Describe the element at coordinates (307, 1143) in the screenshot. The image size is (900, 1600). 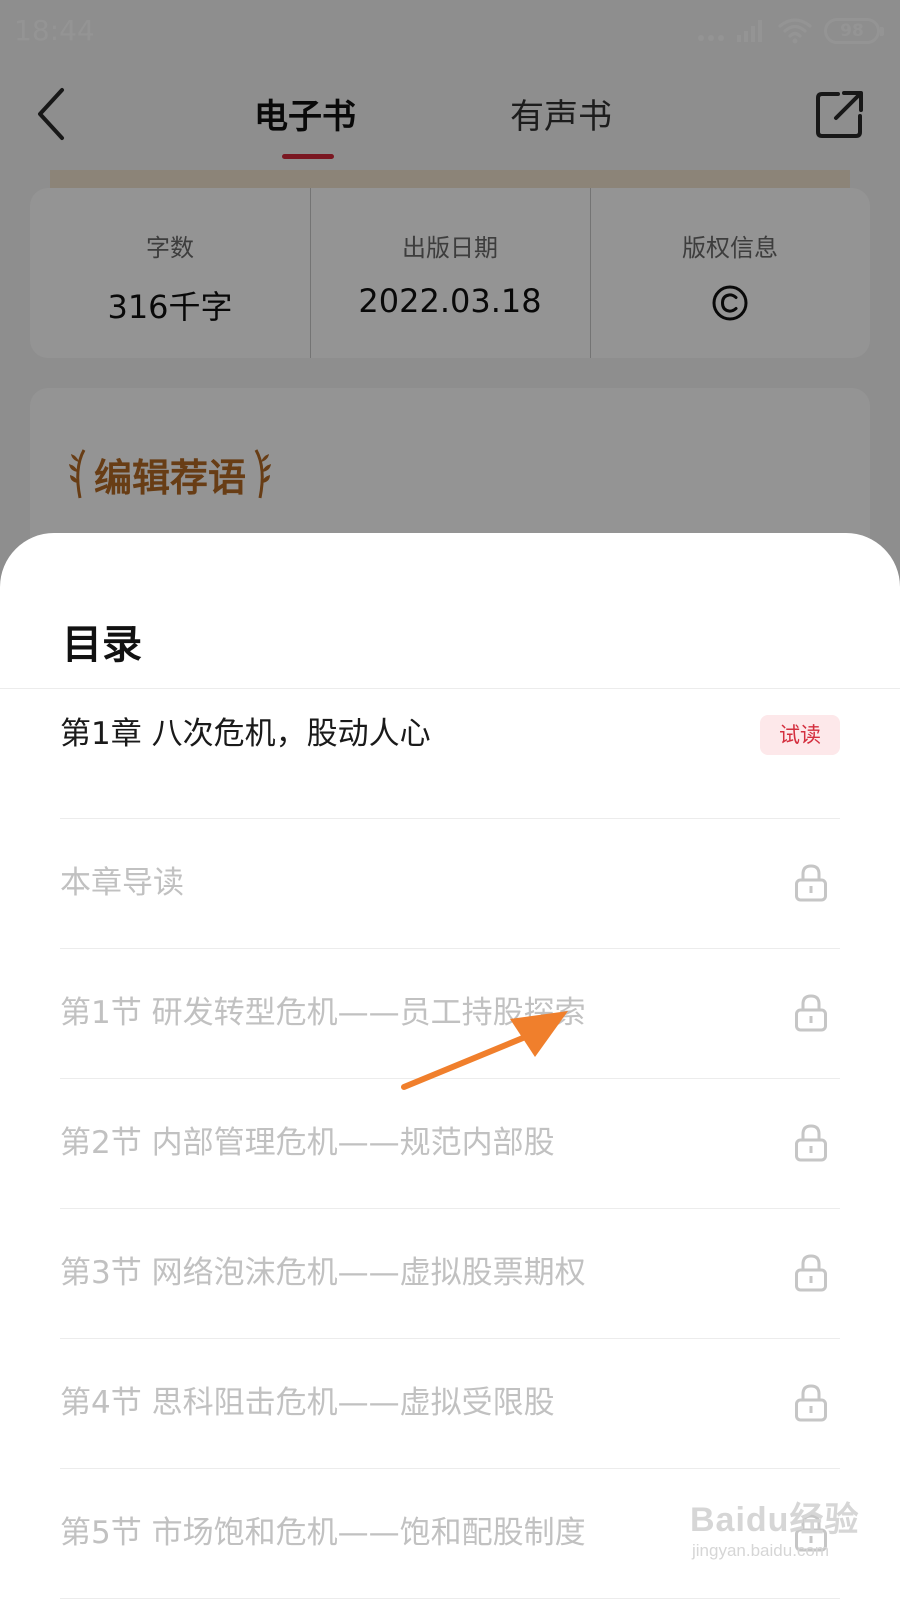
I see `toc-item-label: 第2节 内部管理危机——规范内部股` at that location.